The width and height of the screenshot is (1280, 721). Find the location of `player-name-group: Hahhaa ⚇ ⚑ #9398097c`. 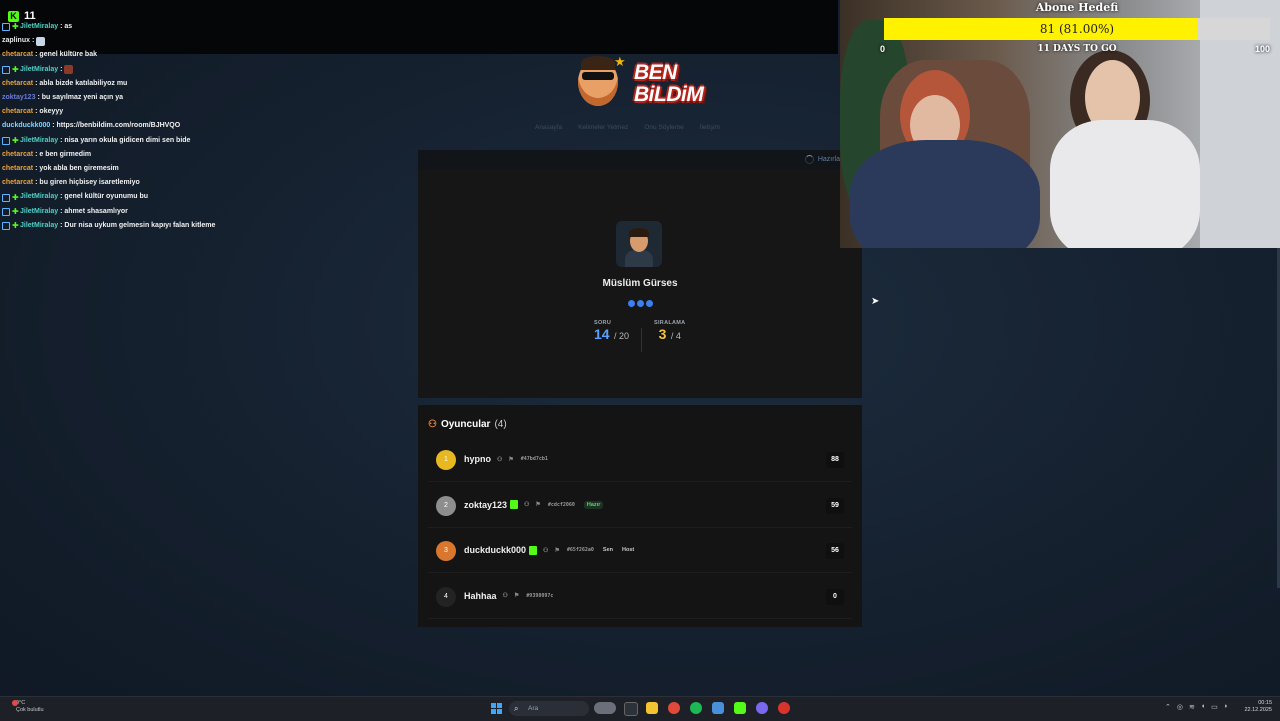

player-name-group: Hahhaa ⚇ ⚑ #9398097c is located at coordinates (508, 596).